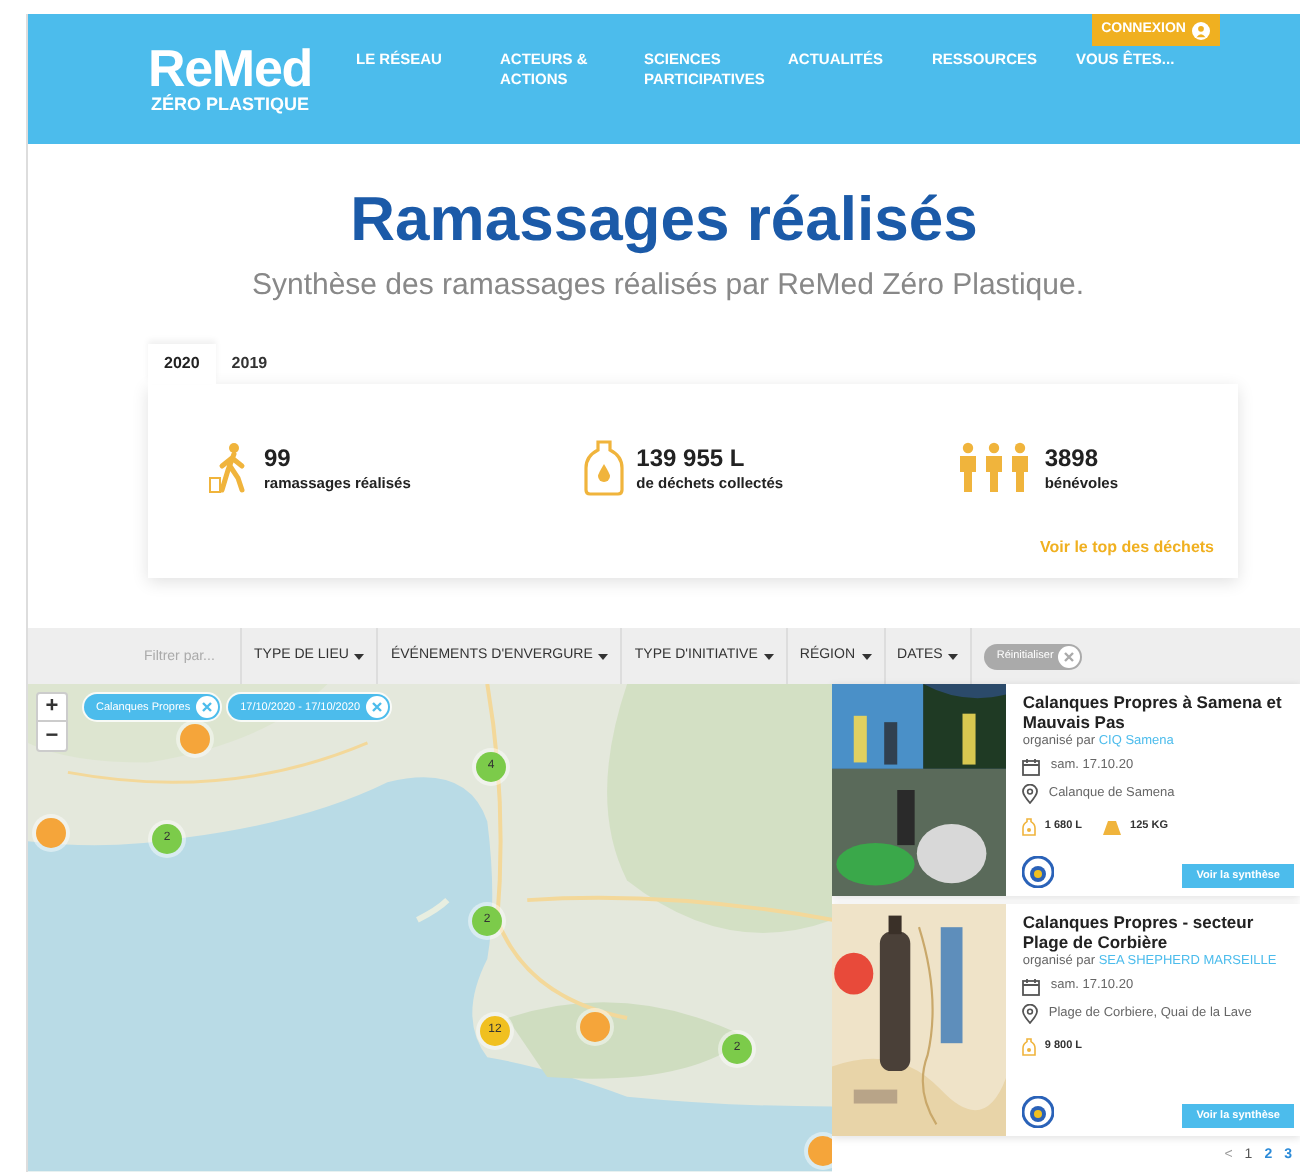 The width and height of the screenshot is (1300, 1172). I want to click on year-tab: 2020, so click(182, 364).